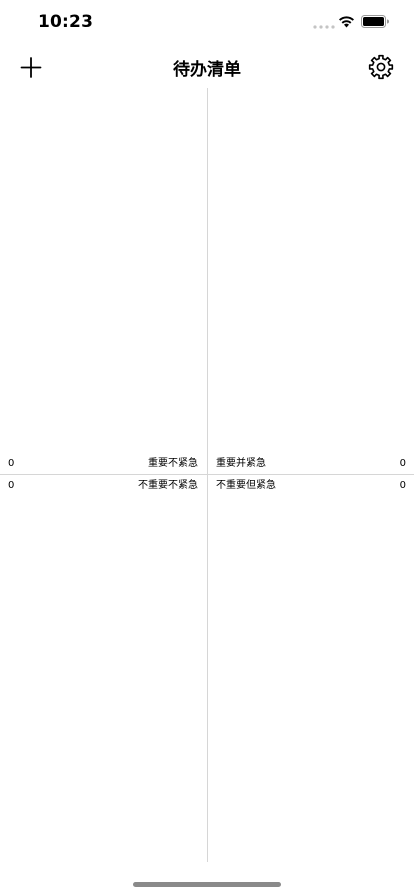 Image resolution: width=414 pixels, height=896 pixels. Describe the element at coordinates (168, 486) in the screenshot. I see `quadrant-label-bottom-left: 不重要不紧急` at that location.